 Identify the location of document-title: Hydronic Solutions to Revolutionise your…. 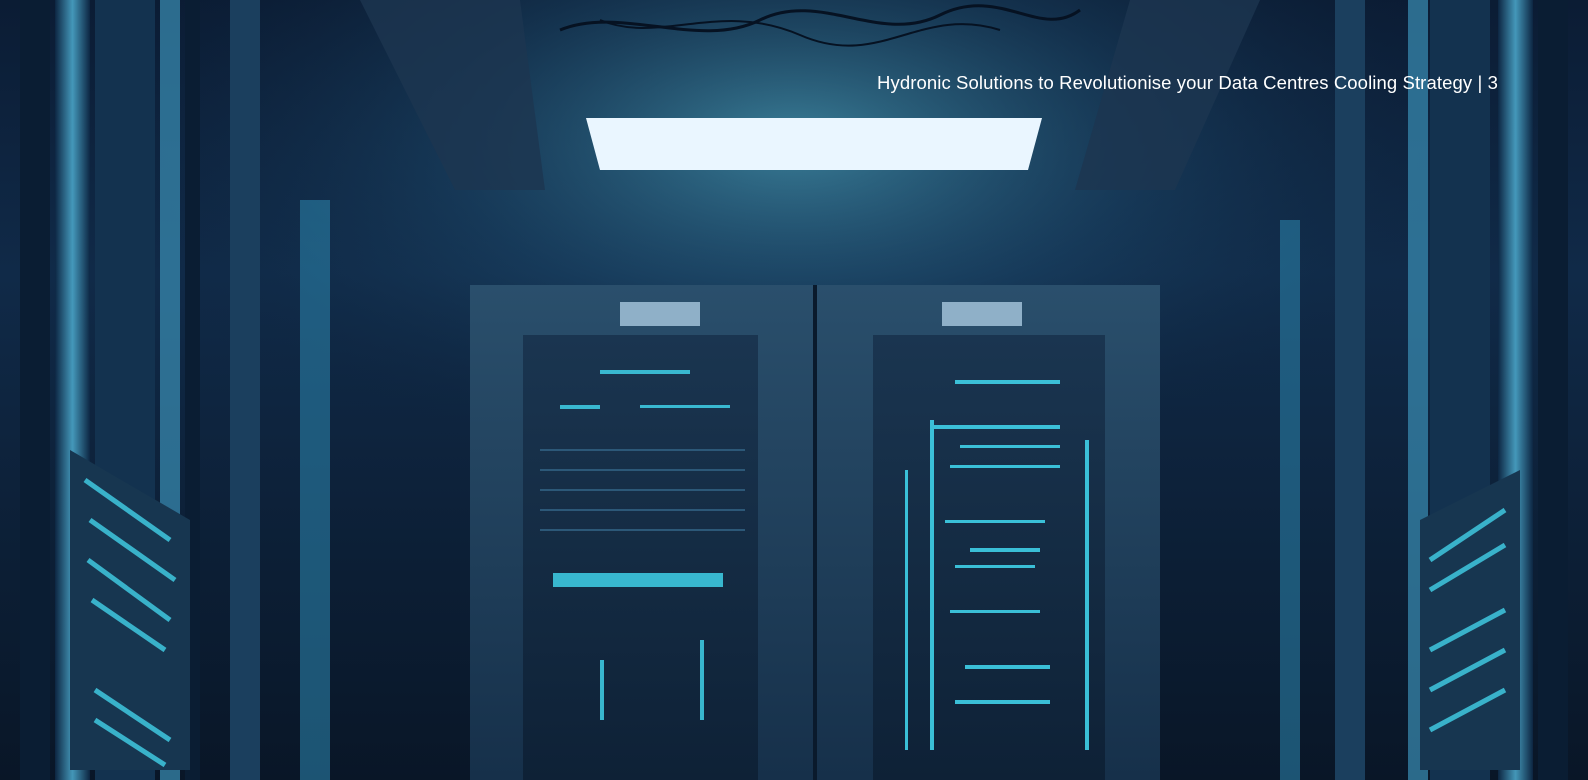
(1175, 82).